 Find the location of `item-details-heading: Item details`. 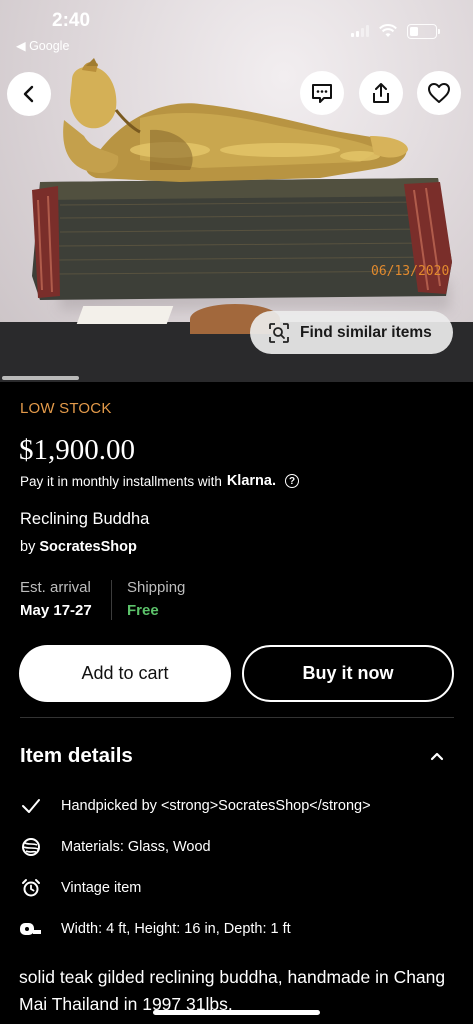

item-details-heading: Item details is located at coordinates (76, 756).